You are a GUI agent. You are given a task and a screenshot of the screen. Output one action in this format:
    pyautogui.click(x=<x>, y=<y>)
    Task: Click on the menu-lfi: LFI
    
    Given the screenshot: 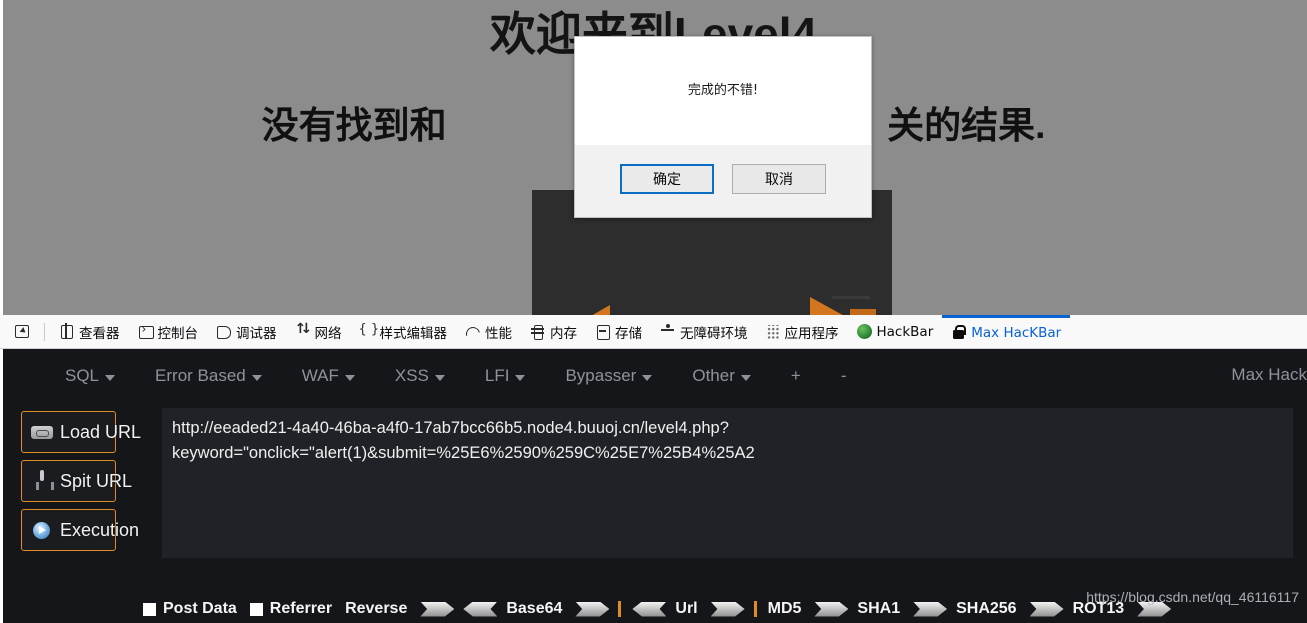 What is the action you would take?
    pyautogui.click(x=505, y=376)
    